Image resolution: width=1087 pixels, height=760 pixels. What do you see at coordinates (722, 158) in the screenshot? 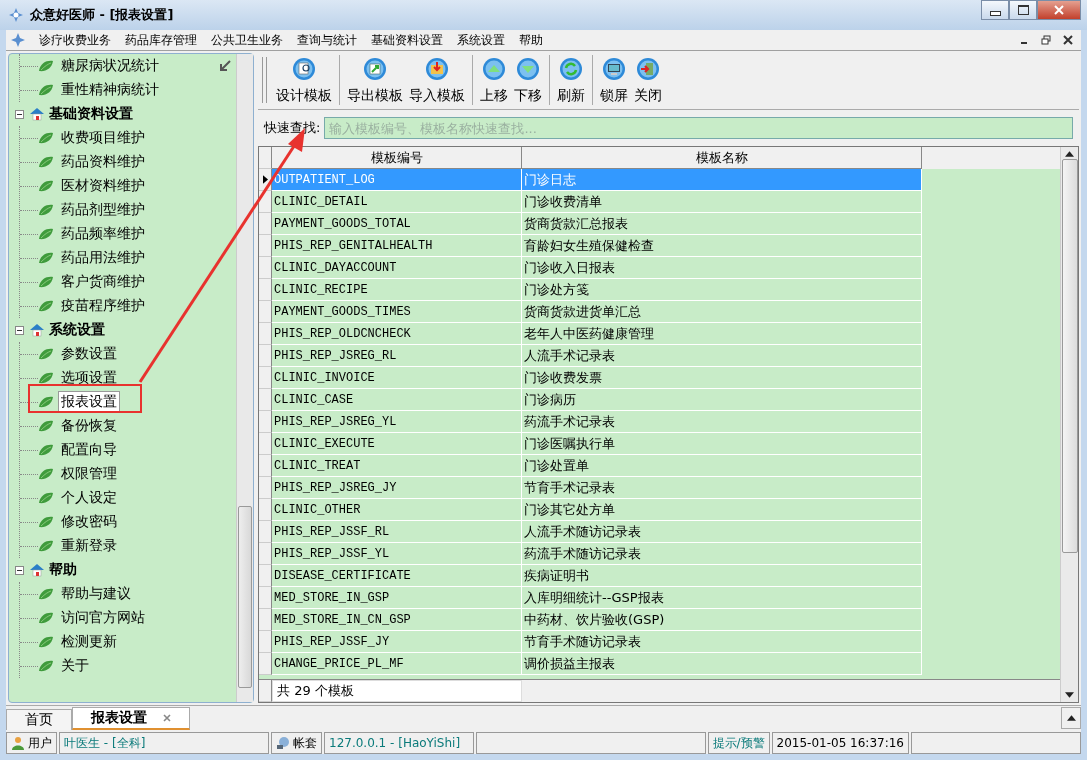
I see `column-header: 模板名称` at bounding box center [722, 158].